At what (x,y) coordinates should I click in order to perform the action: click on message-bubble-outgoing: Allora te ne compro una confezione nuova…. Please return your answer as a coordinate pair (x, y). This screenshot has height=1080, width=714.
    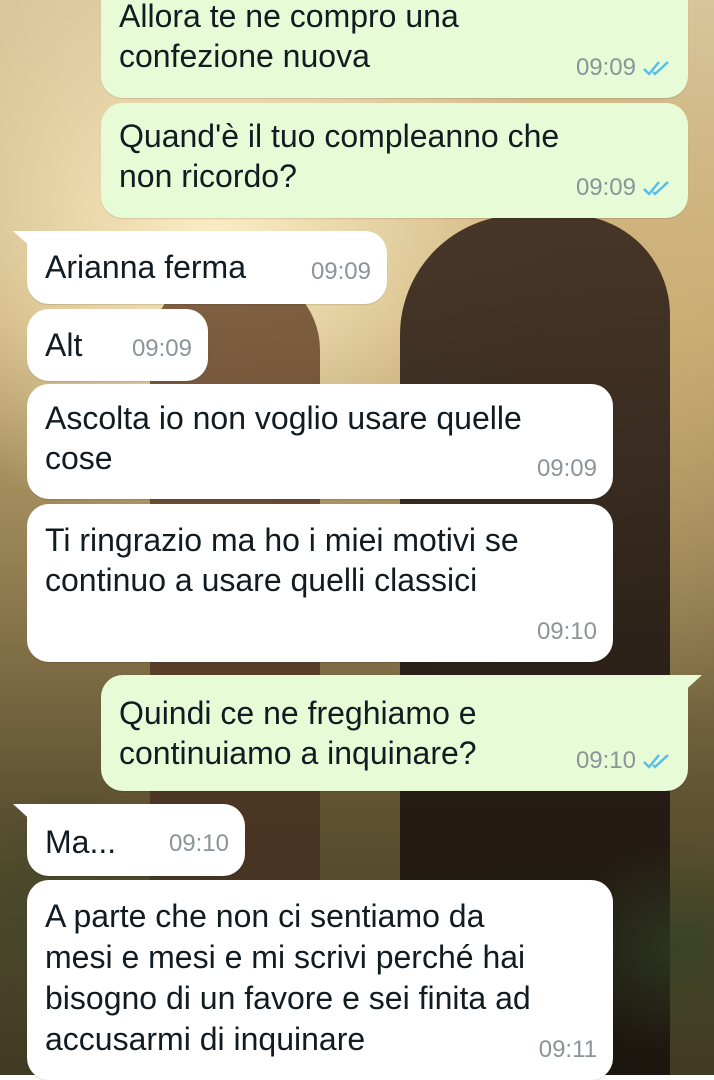
    Looking at the image, I should click on (394, 49).